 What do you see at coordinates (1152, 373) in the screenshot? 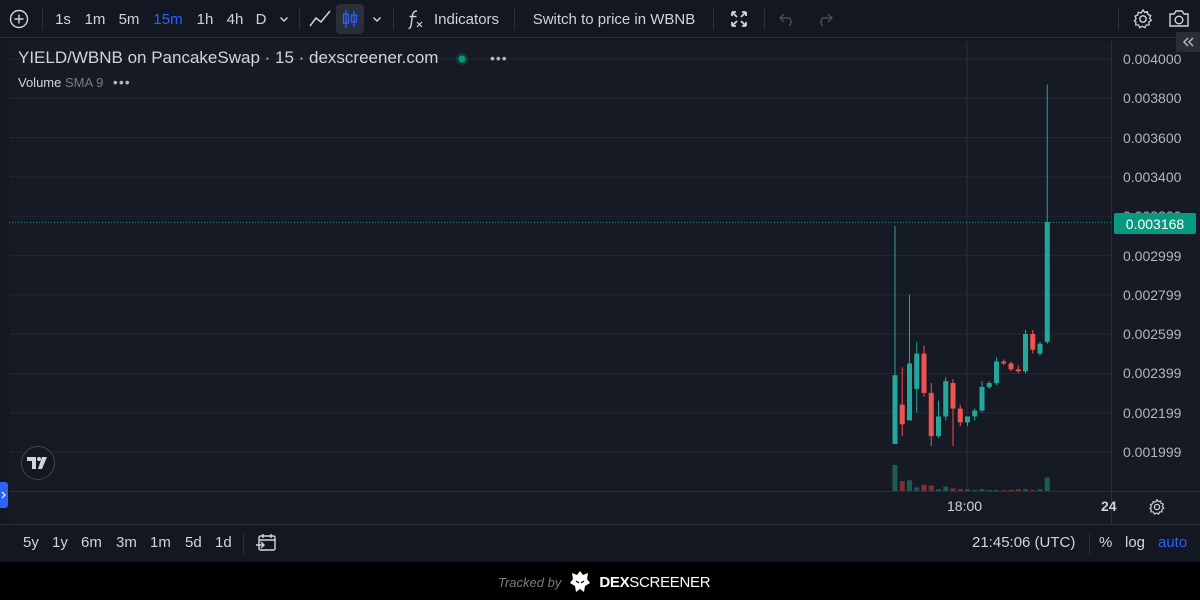
I see `price-tick-label: 0.002399` at bounding box center [1152, 373].